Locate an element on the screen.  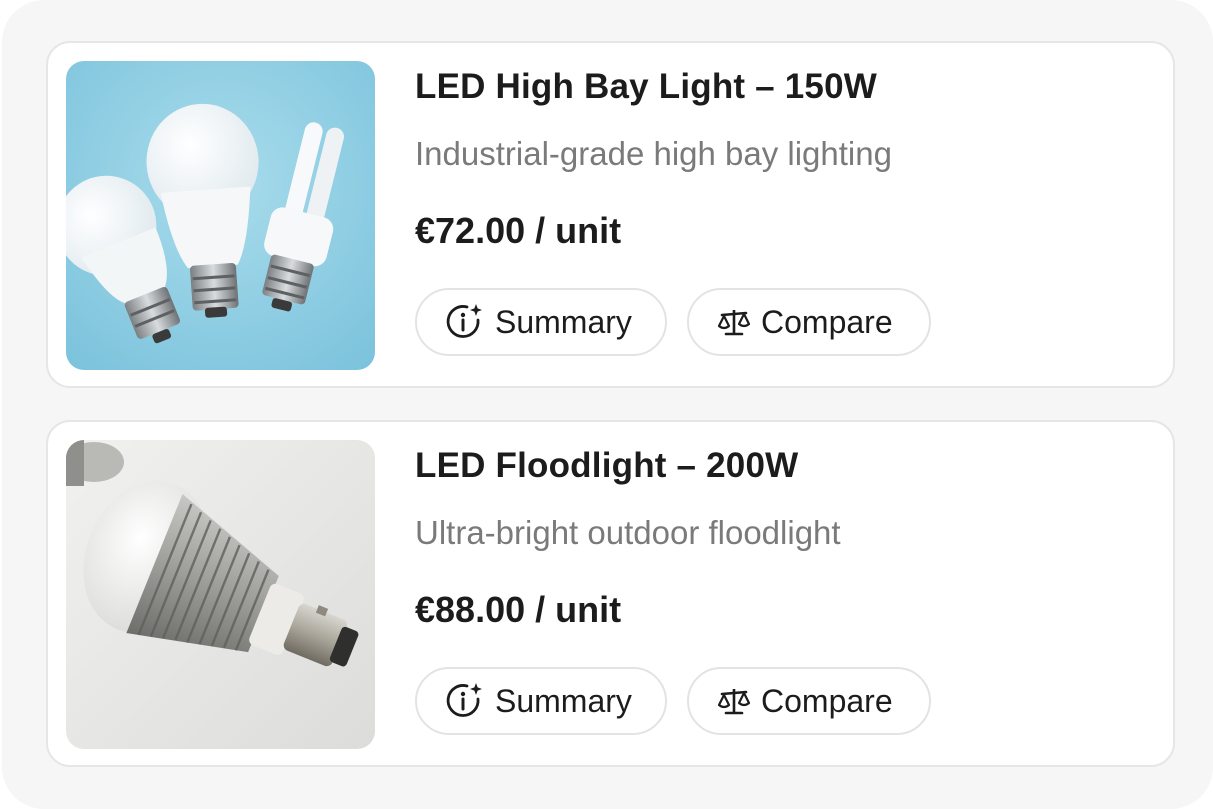
led-bulb-photo is located at coordinates (220, 594).